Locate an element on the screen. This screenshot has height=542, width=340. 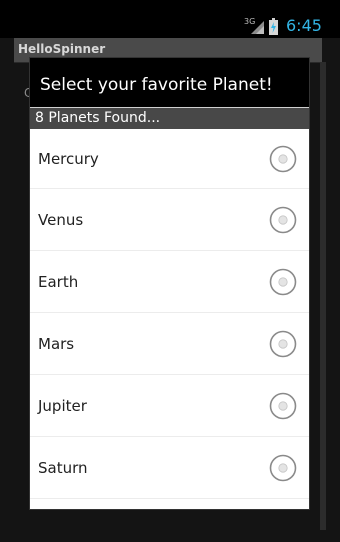
dialog-title: Select your favorite Planet! is located at coordinates (156, 85).